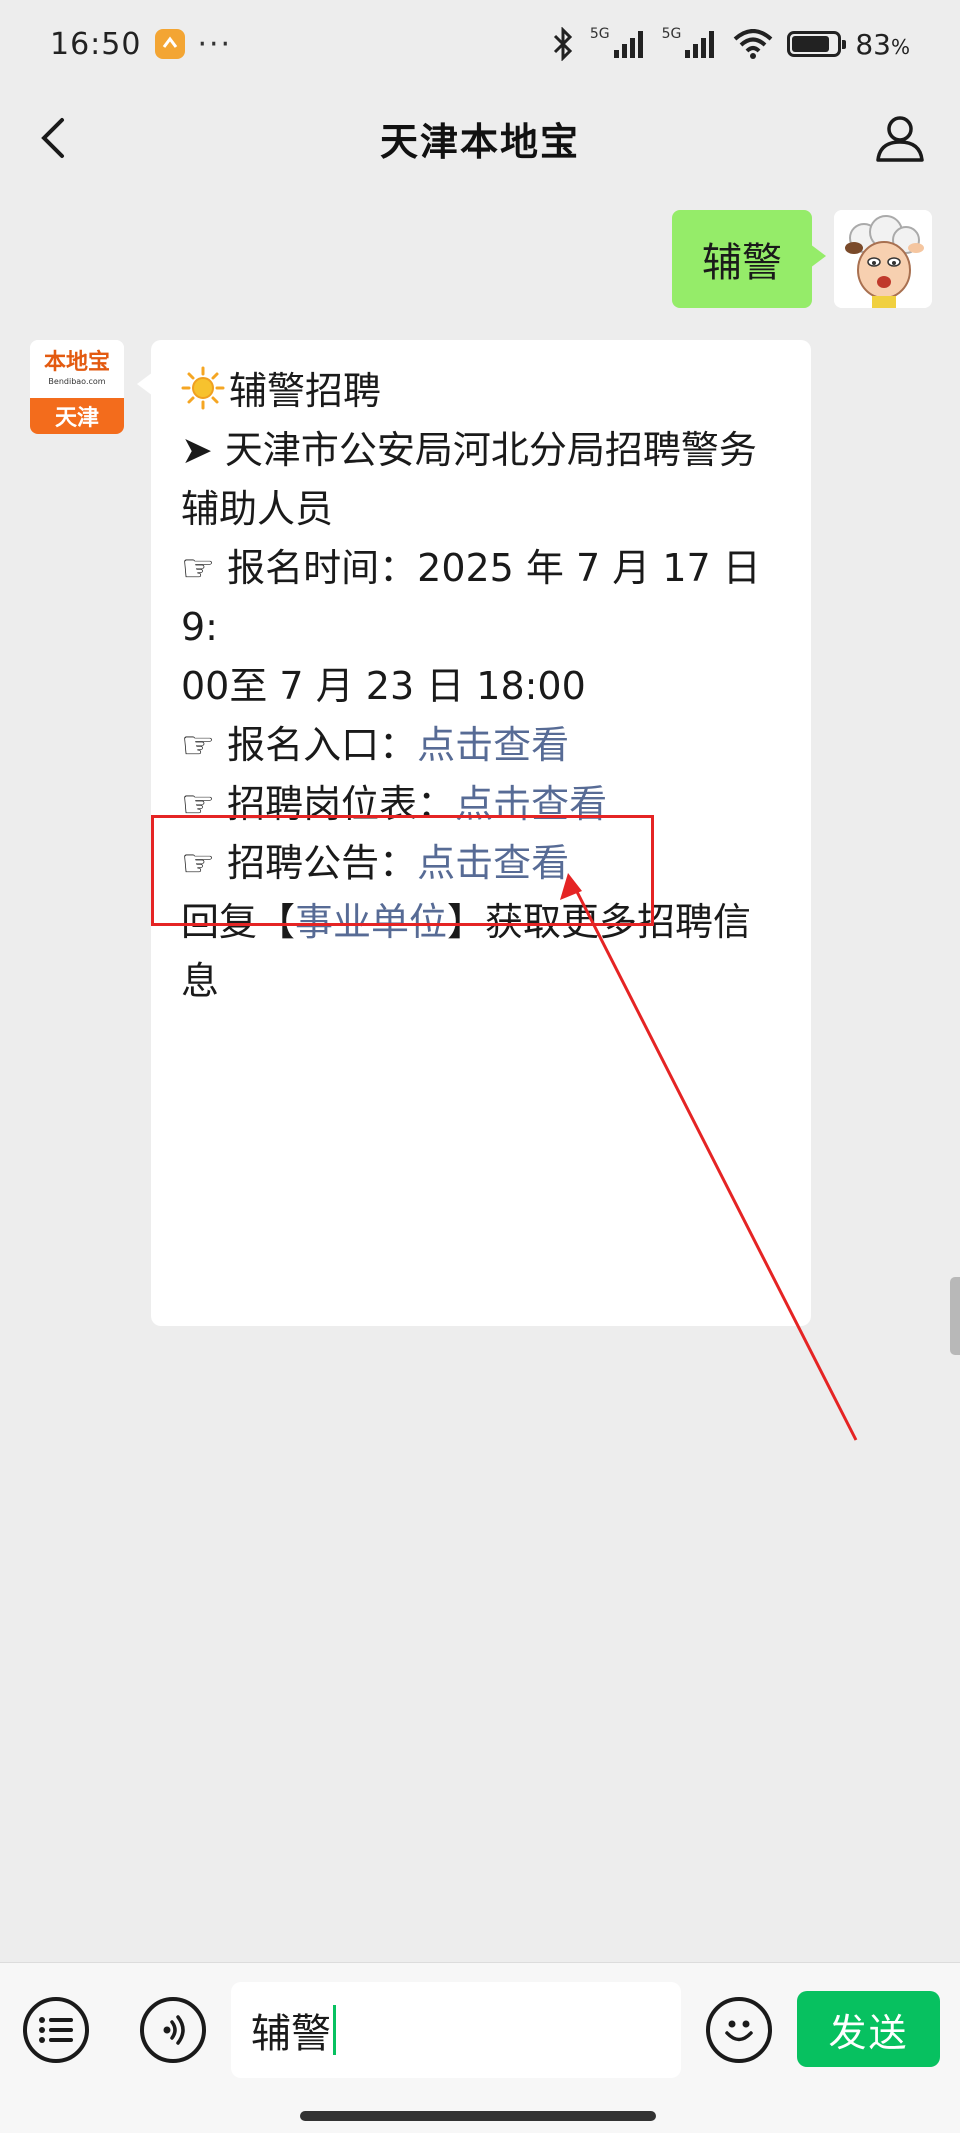  What do you see at coordinates (628, 44) in the screenshot?
I see `signal-icon` at bounding box center [628, 44].